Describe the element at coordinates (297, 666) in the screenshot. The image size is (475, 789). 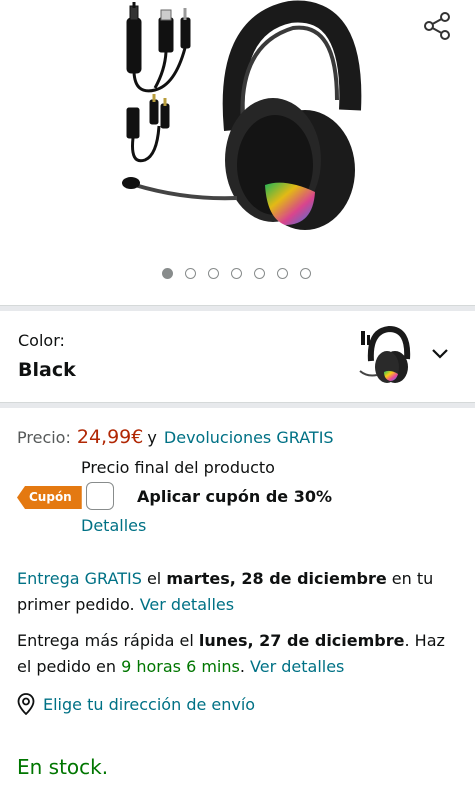
I see `fast-delivery-details-link: Ver detalles` at that location.